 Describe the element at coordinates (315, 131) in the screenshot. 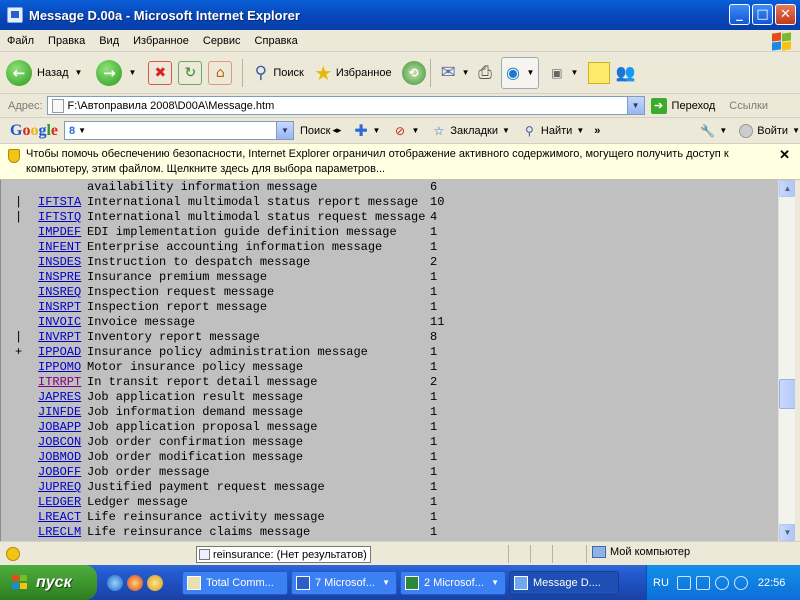

I see `google-search-button: Поиск` at that location.